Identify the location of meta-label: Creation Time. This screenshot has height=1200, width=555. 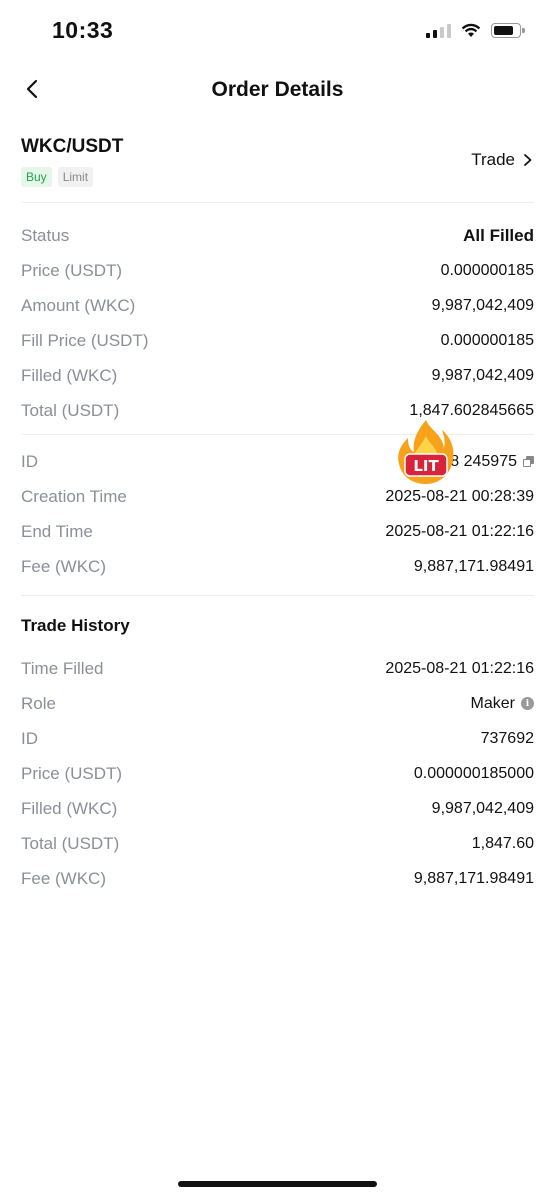
(74, 496).